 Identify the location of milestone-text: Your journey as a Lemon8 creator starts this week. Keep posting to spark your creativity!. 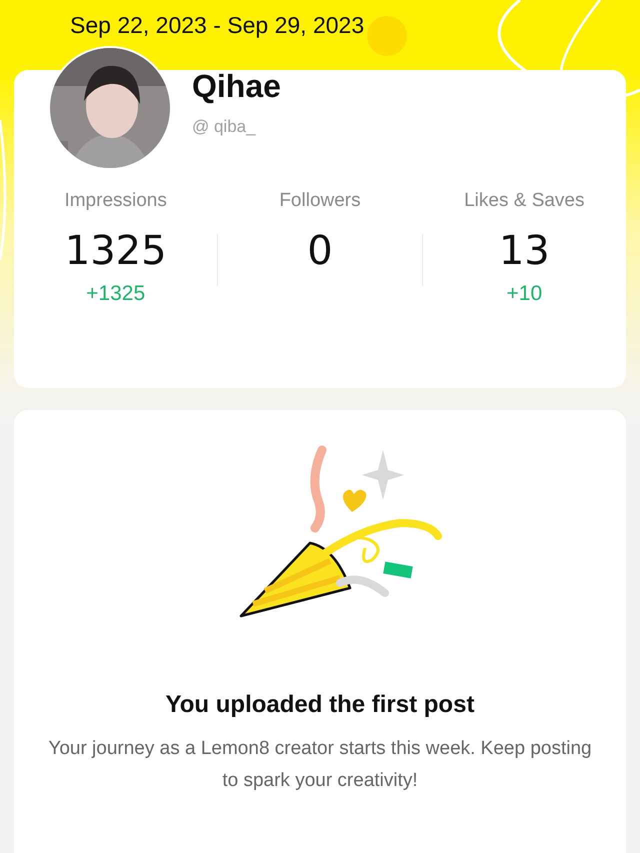
(320, 765).